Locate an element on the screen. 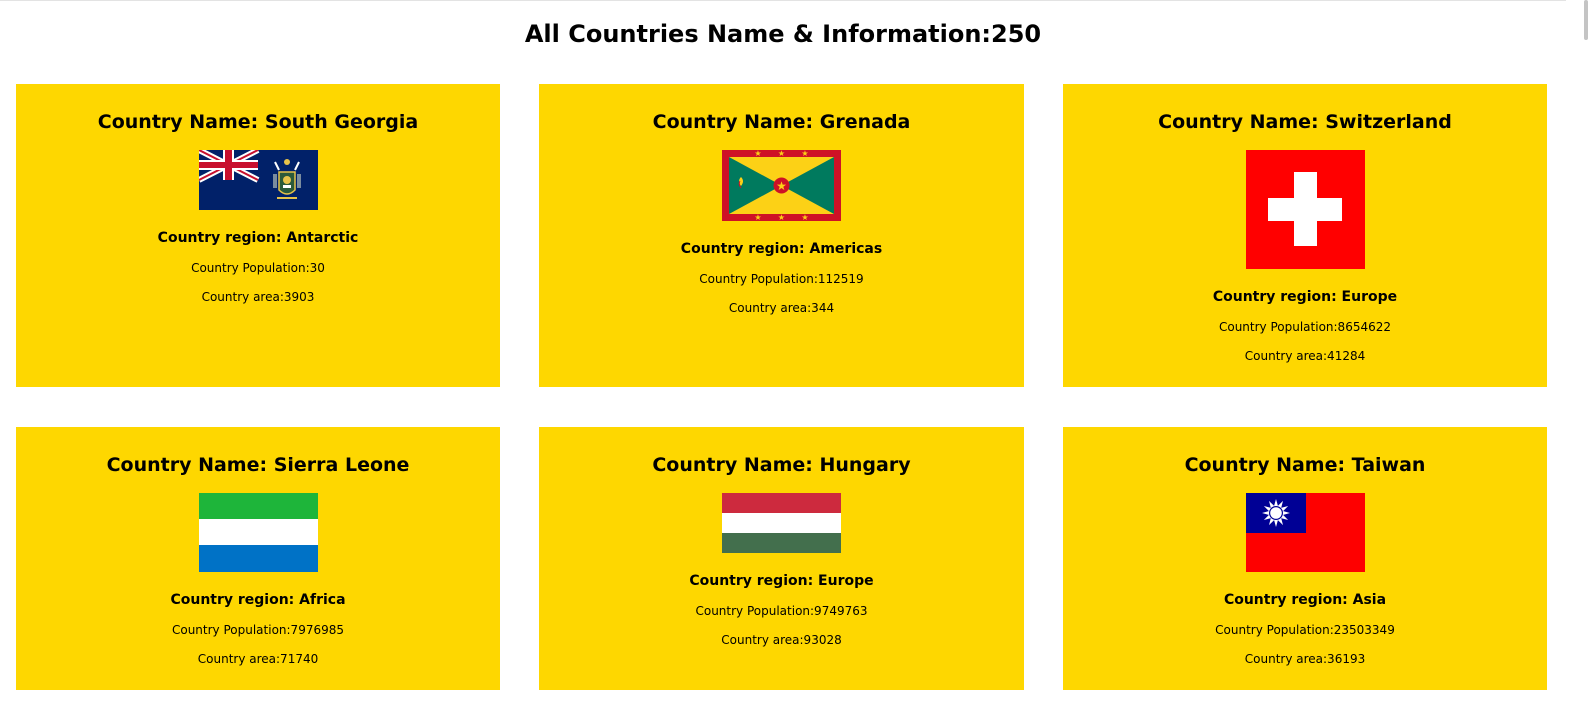 The height and width of the screenshot is (711, 1588). country-region: Country region: Antarctic is located at coordinates (258, 238).